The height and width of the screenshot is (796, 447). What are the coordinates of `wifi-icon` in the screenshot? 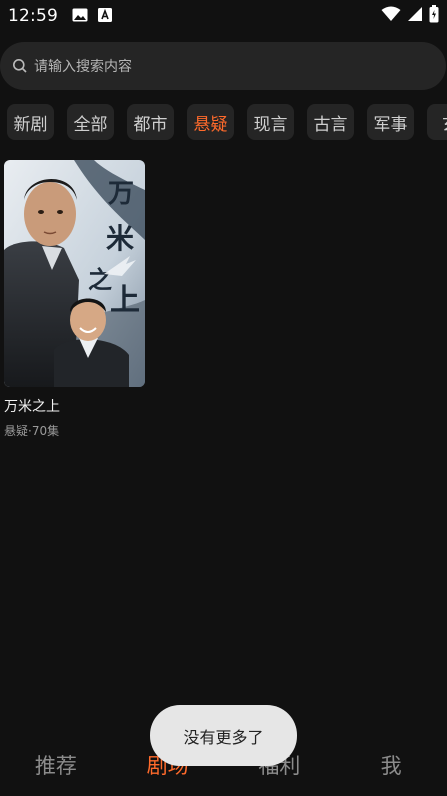 It's located at (391, 16).